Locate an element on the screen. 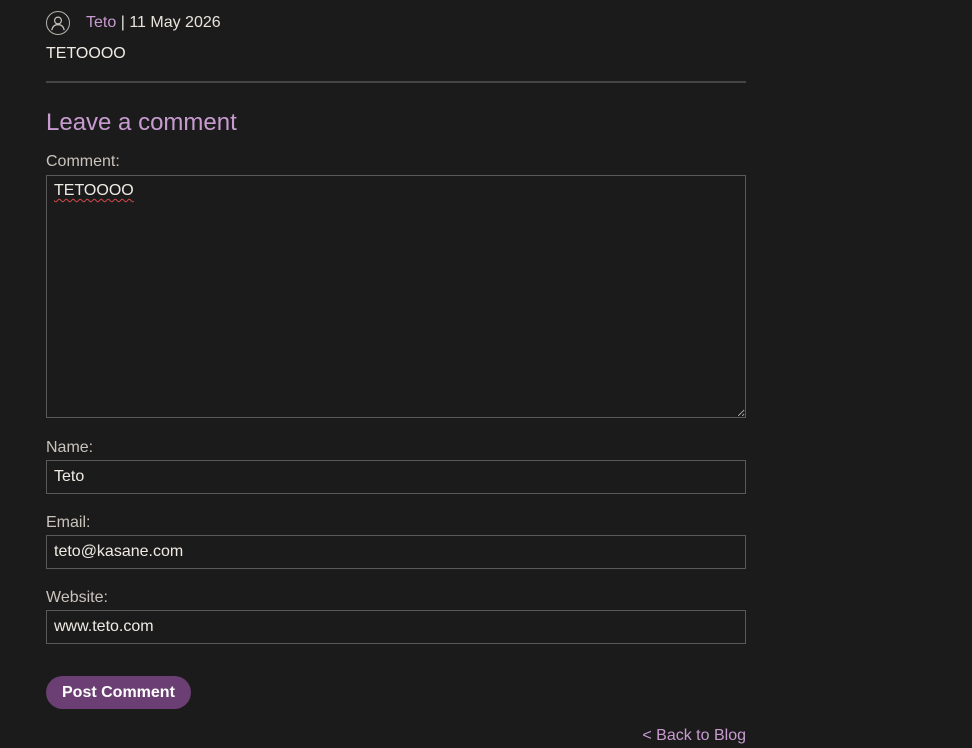 The height and width of the screenshot is (748, 972). comment-date: 11 May 2026 is located at coordinates (175, 22).